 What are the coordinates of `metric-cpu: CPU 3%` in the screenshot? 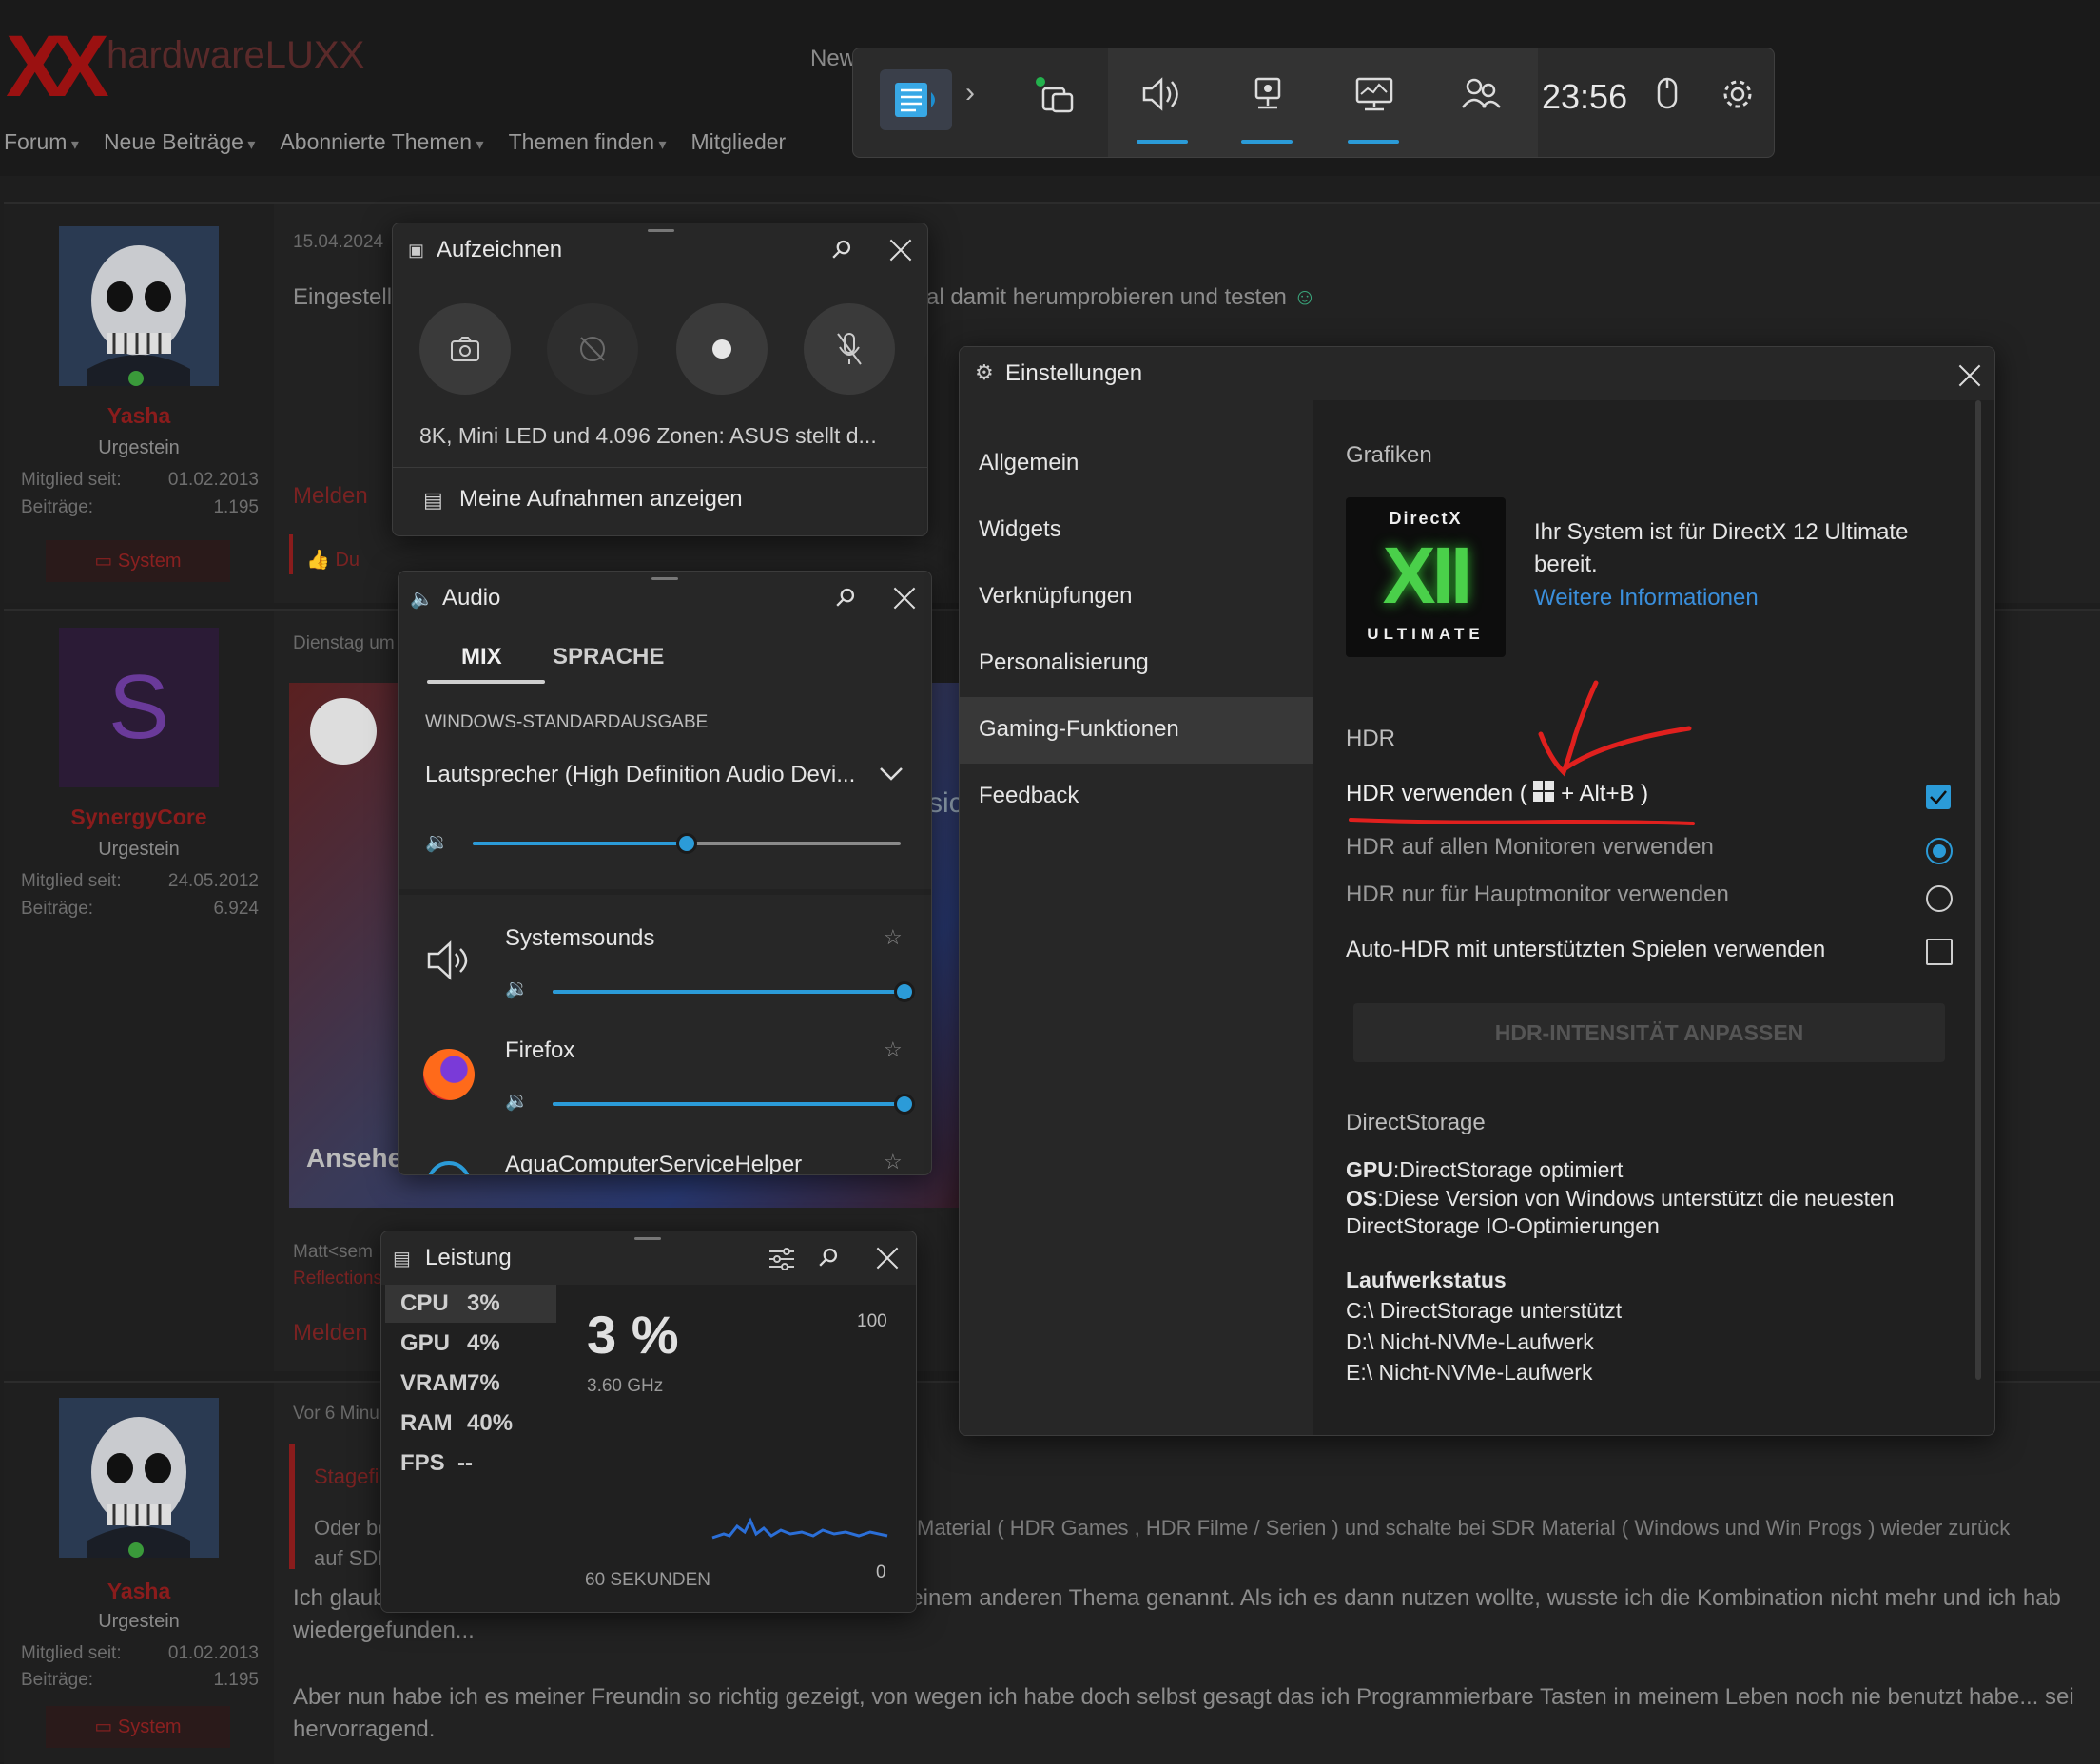 It's located at (450, 1303).